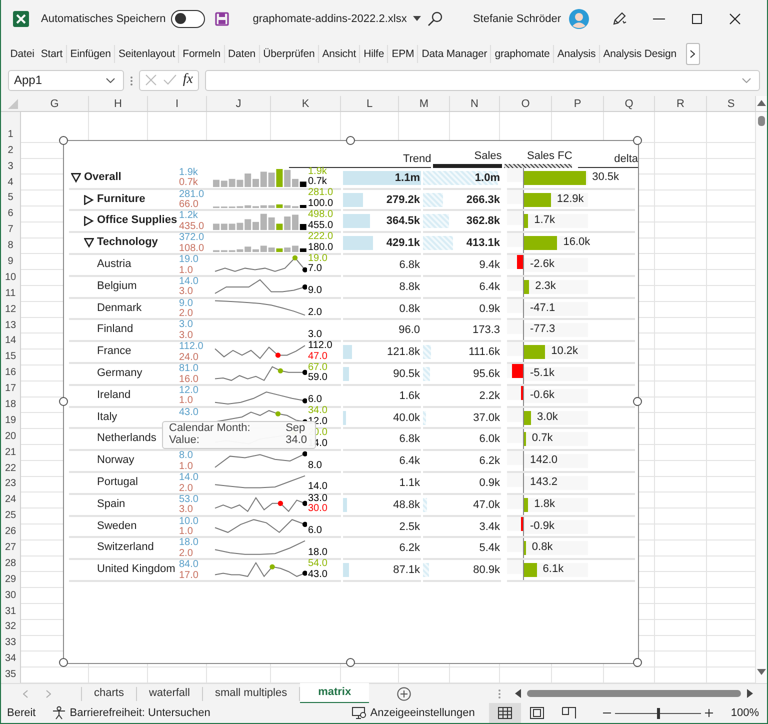 Image resolution: width=768 pixels, height=724 pixels. I want to click on maximize-icon, so click(697, 18).